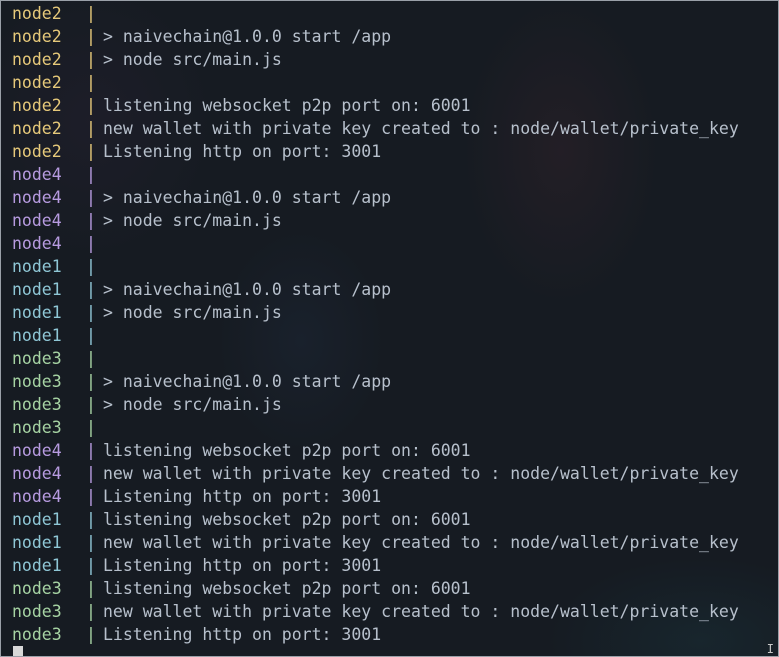  Describe the element at coordinates (395, 36) in the screenshot. I see `terminal-line: node2 | > naivechain@1.0.0 start /app` at that location.